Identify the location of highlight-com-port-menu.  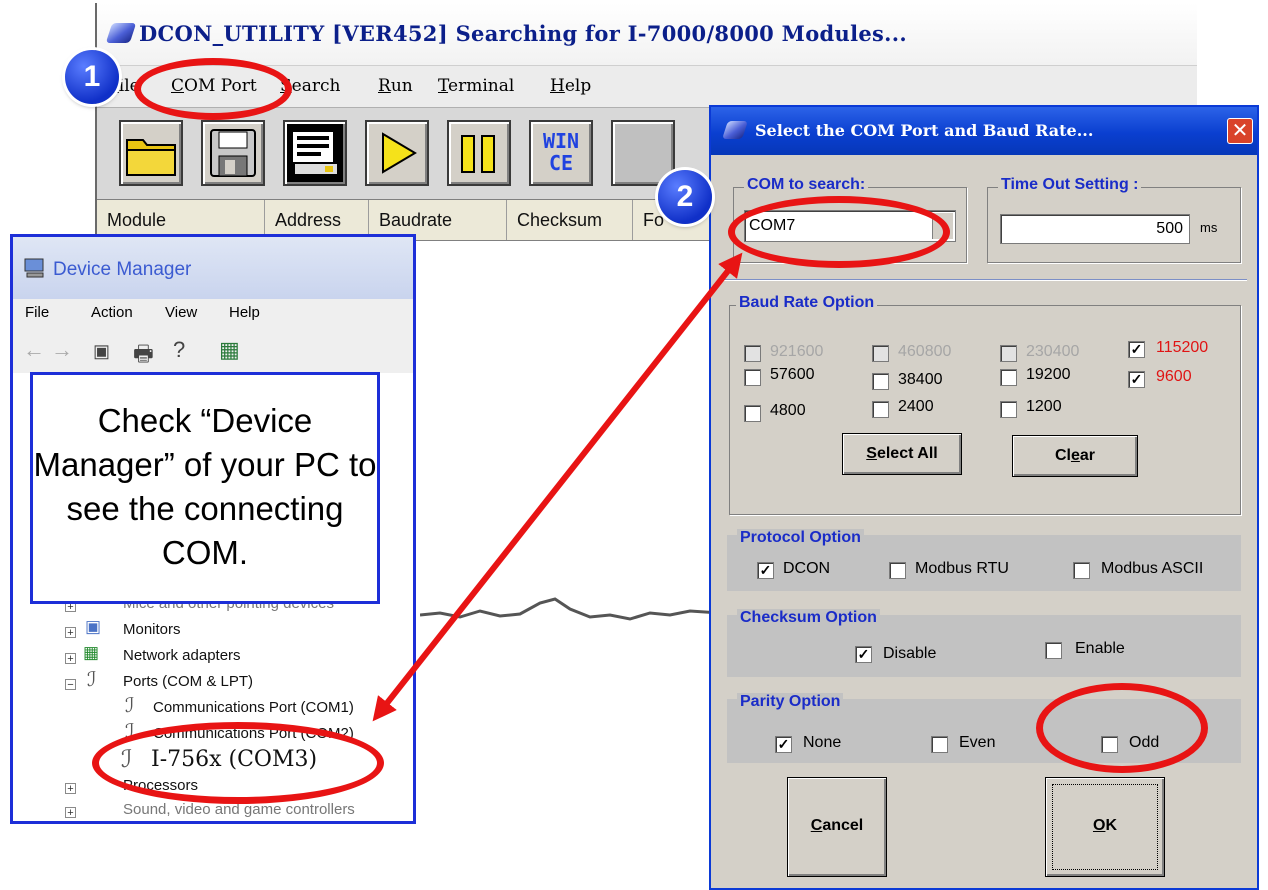
(213, 89).